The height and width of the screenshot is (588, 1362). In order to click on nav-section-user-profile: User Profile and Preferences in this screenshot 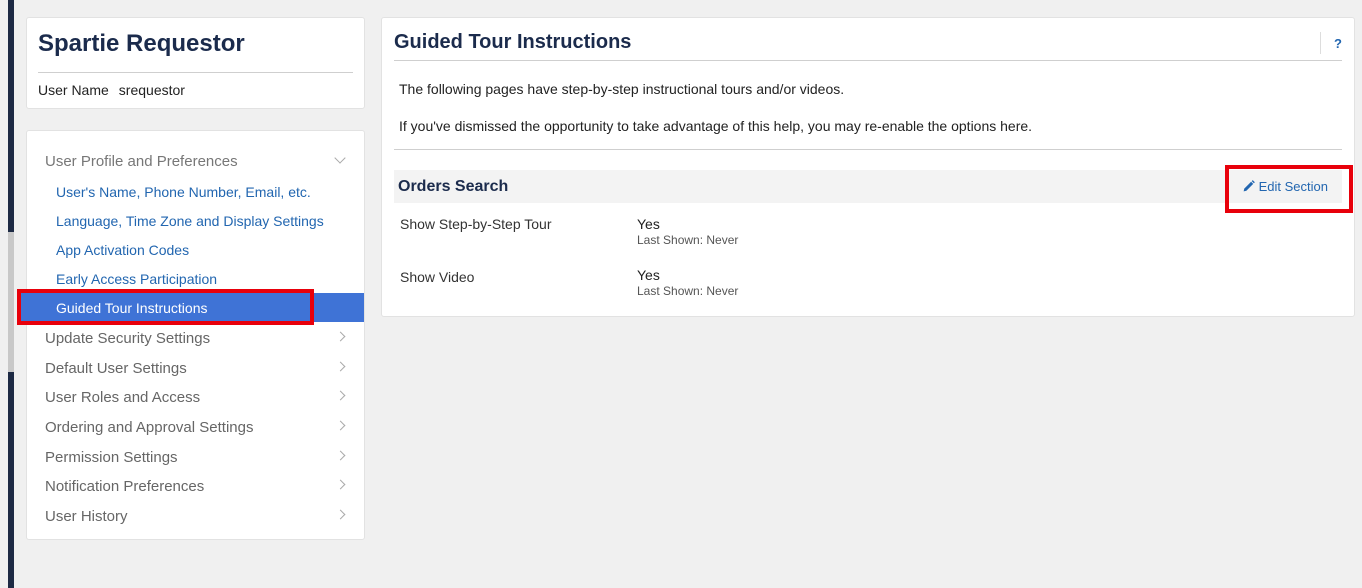, I will do `click(195, 161)`.